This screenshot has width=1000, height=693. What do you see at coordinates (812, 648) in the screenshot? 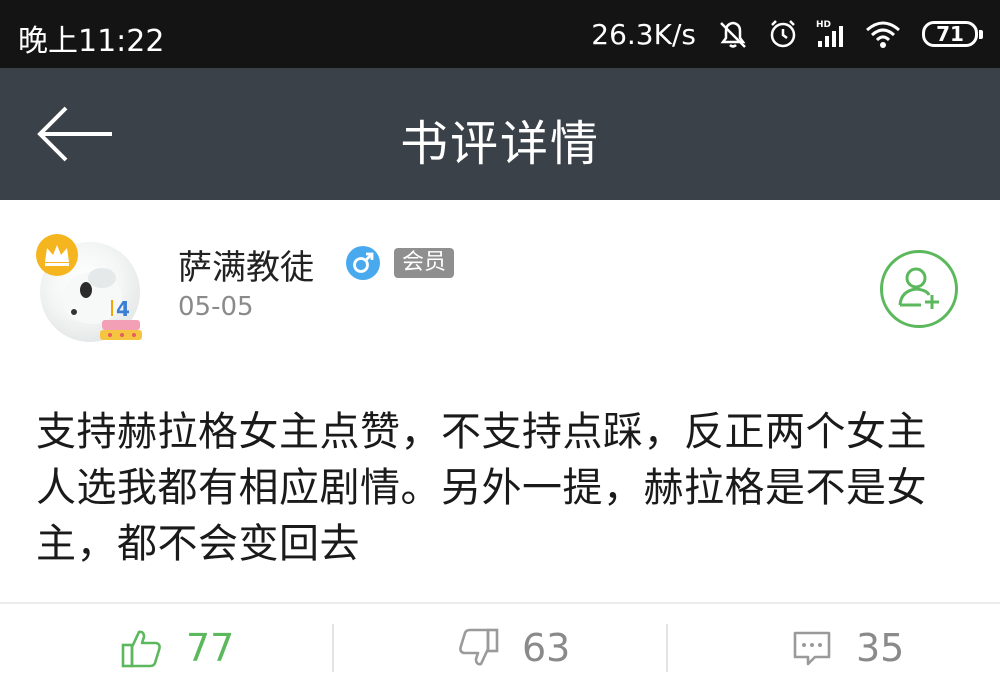
I see `comment-icon` at bounding box center [812, 648].